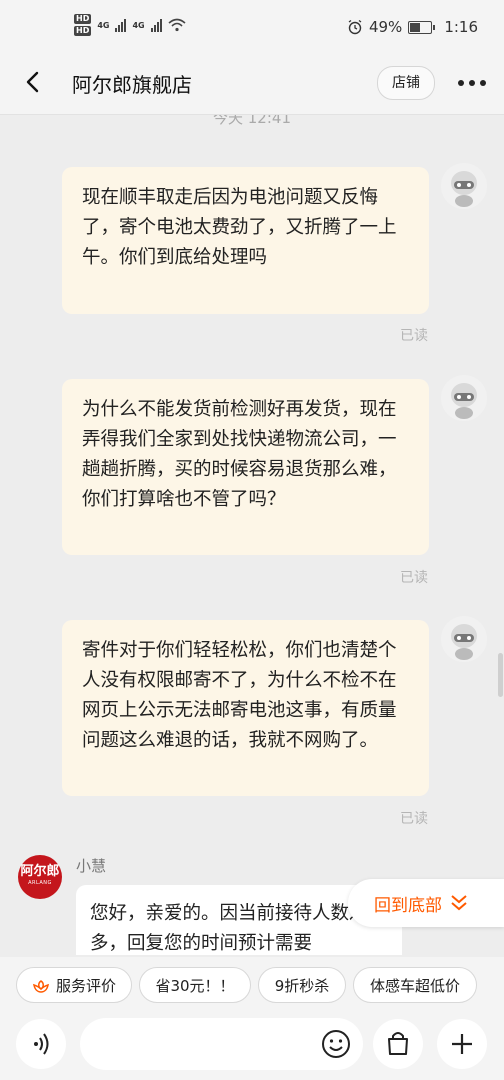 Image resolution: width=504 pixels, height=1080 pixels. I want to click on quick-action-hoverboard-deal: 体感车超低价, so click(415, 985).